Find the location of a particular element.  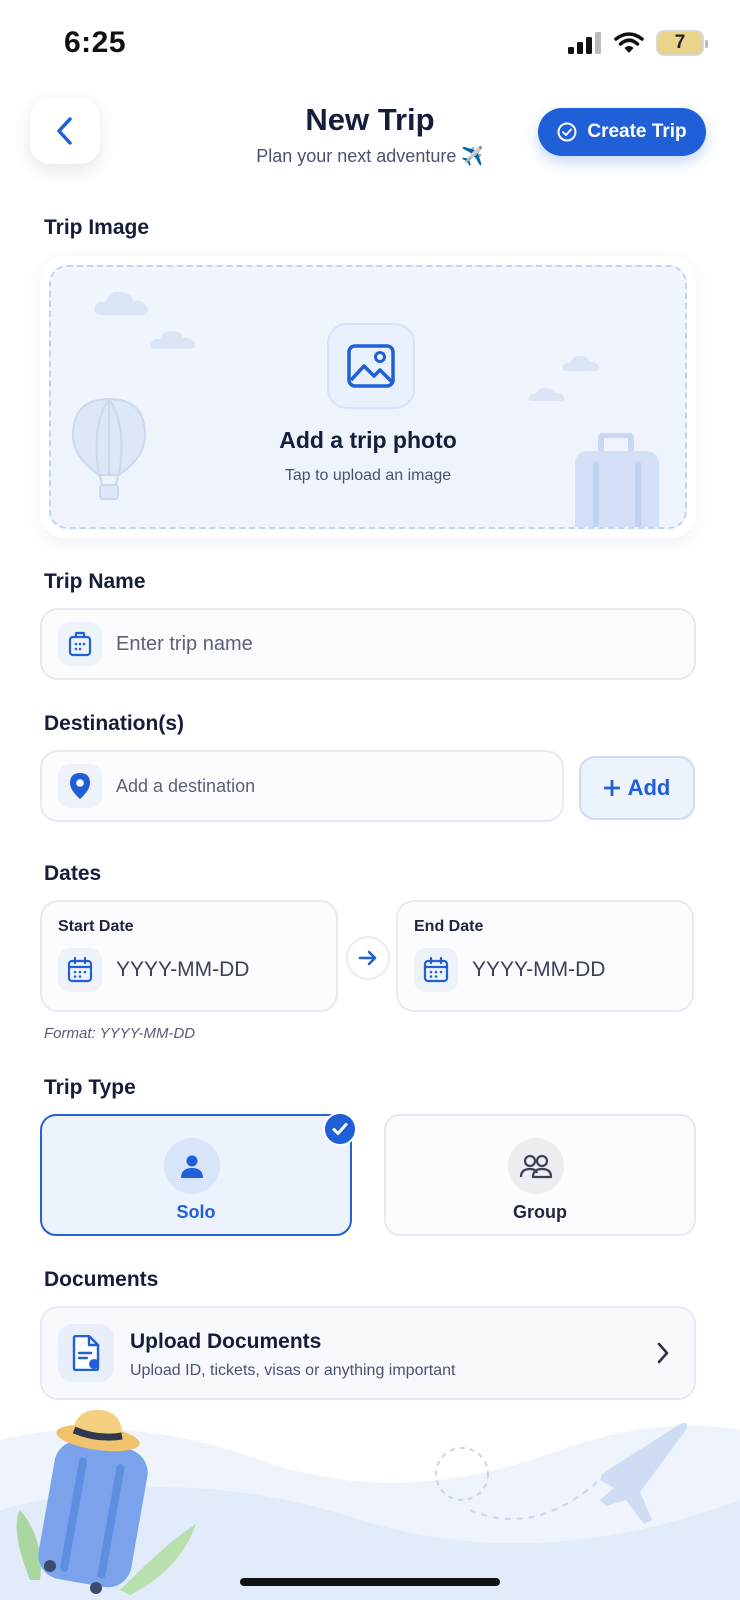

trip-type-solo: Solo is located at coordinates (196, 1175).